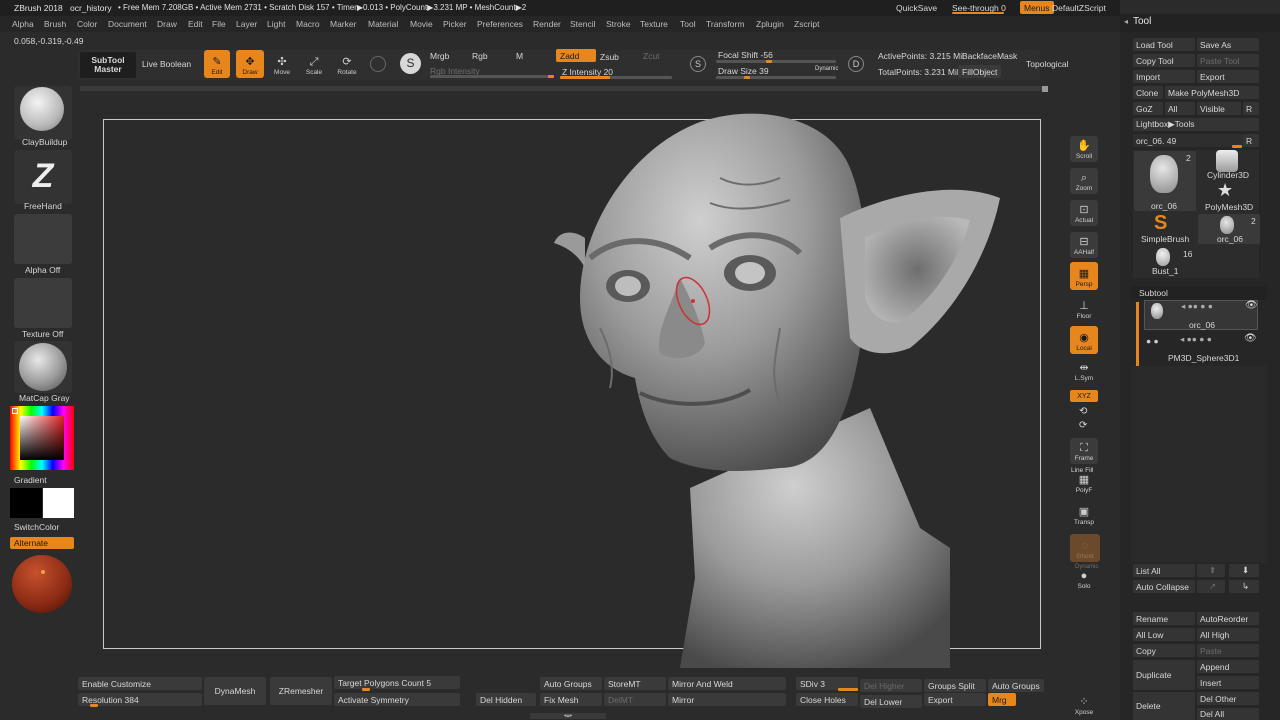 The width and height of the screenshot is (1280, 720). I want to click on subtool-item-sphere: ● ● ◂ ●● ● ● 👁 PM3D_Sphere3D1, so click(1201, 348).